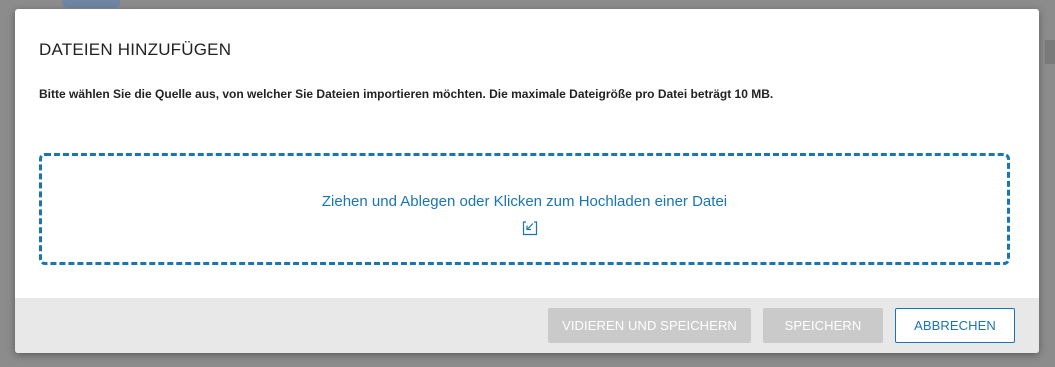 The width and height of the screenshot is (1055, 367). What do you see at coordinates (649, 325) in the screenshot?
I see `validate-and-save-button: VIDIEREN UND SPEICHERN` at bounding box center [649, 325].